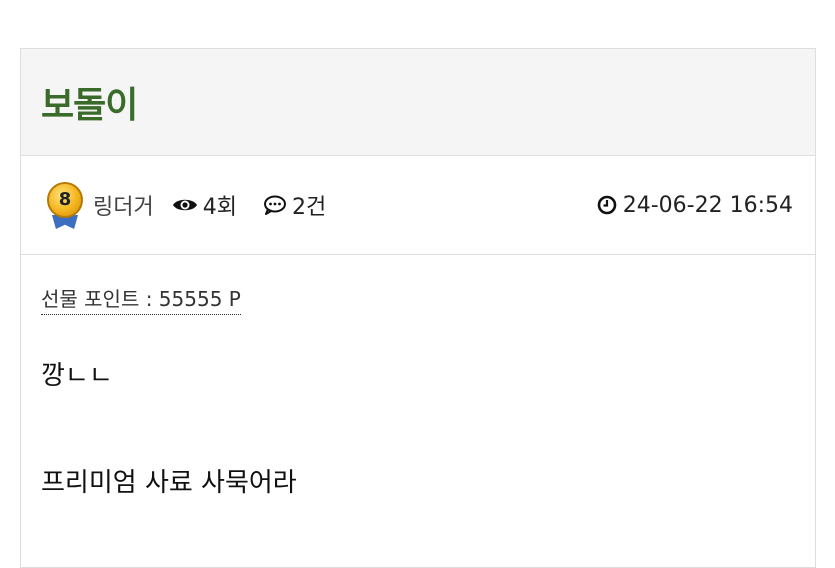 This screenshot has height=568, width=835. Describe the element at coordinates (169, 483) in the screenshot. I see `post-body-line: 프리미엄 사료 사묵어라` at that location.